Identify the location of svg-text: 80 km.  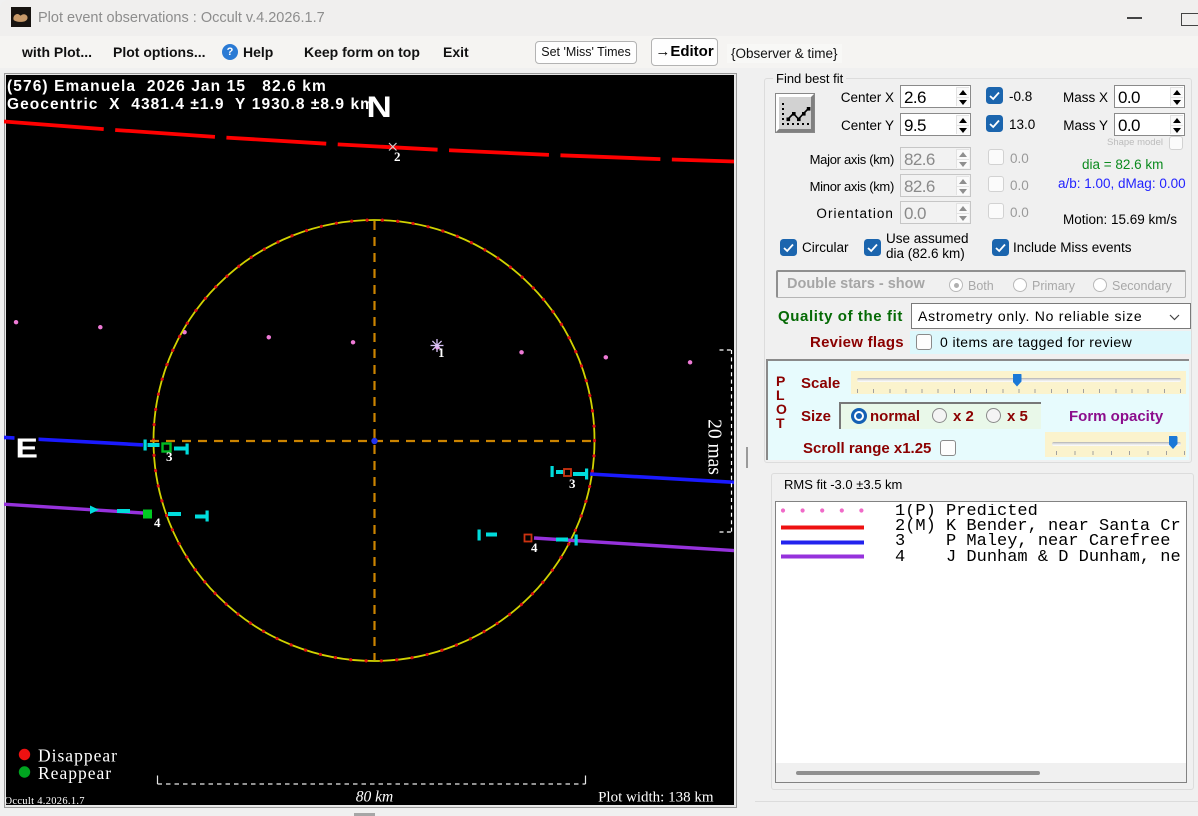
(374, 797).